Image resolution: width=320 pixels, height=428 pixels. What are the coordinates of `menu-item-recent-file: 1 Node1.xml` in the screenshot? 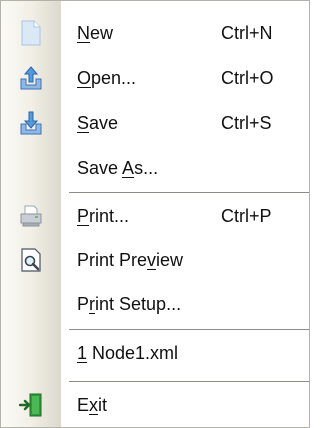 It's located at (155, 353).